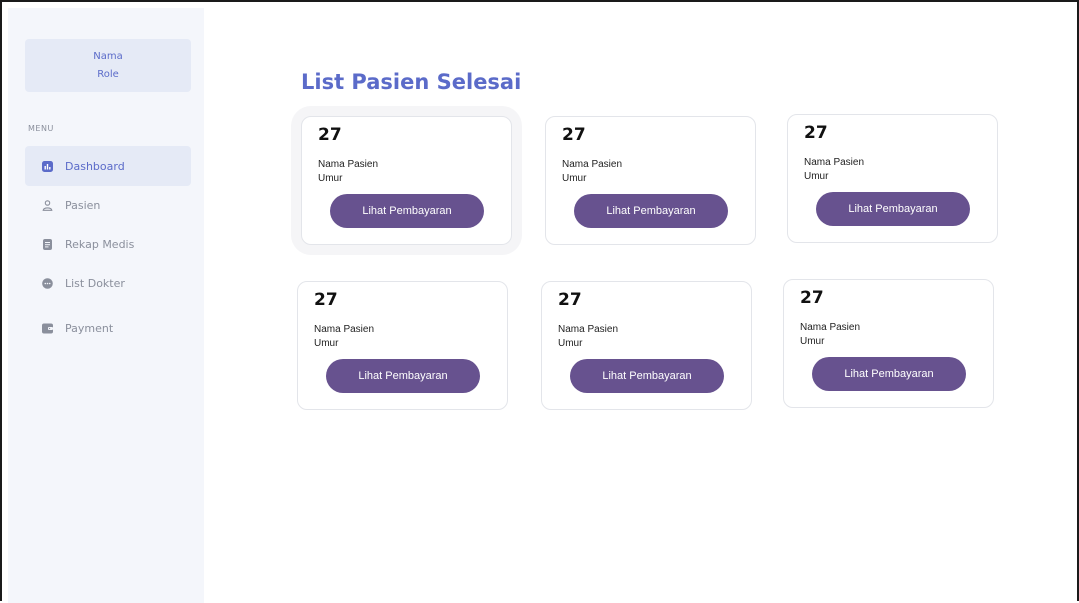 Image resolution: width=1079 pixels, height=603 pixels. Describe the element at coordinates (47, 205) in the screenshot. I see `user-icon` at that location.